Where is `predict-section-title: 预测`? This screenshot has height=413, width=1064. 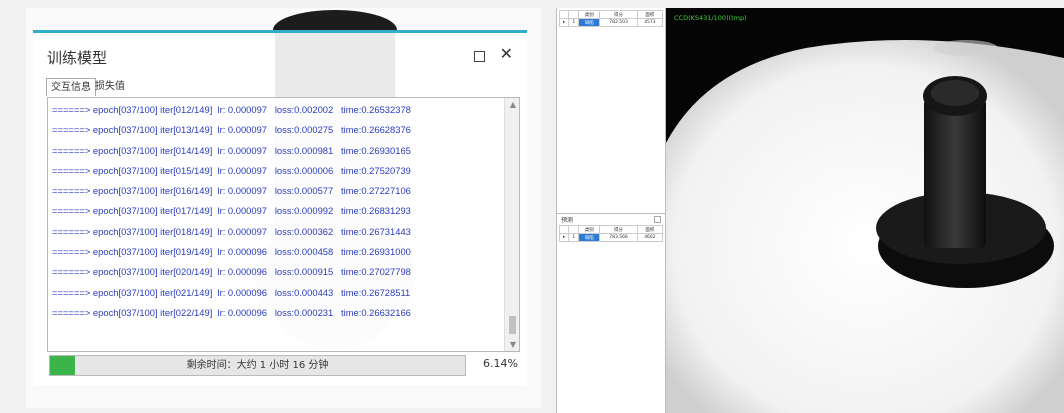 predict-section-title: 预测 is located at coordinates (567, 220).